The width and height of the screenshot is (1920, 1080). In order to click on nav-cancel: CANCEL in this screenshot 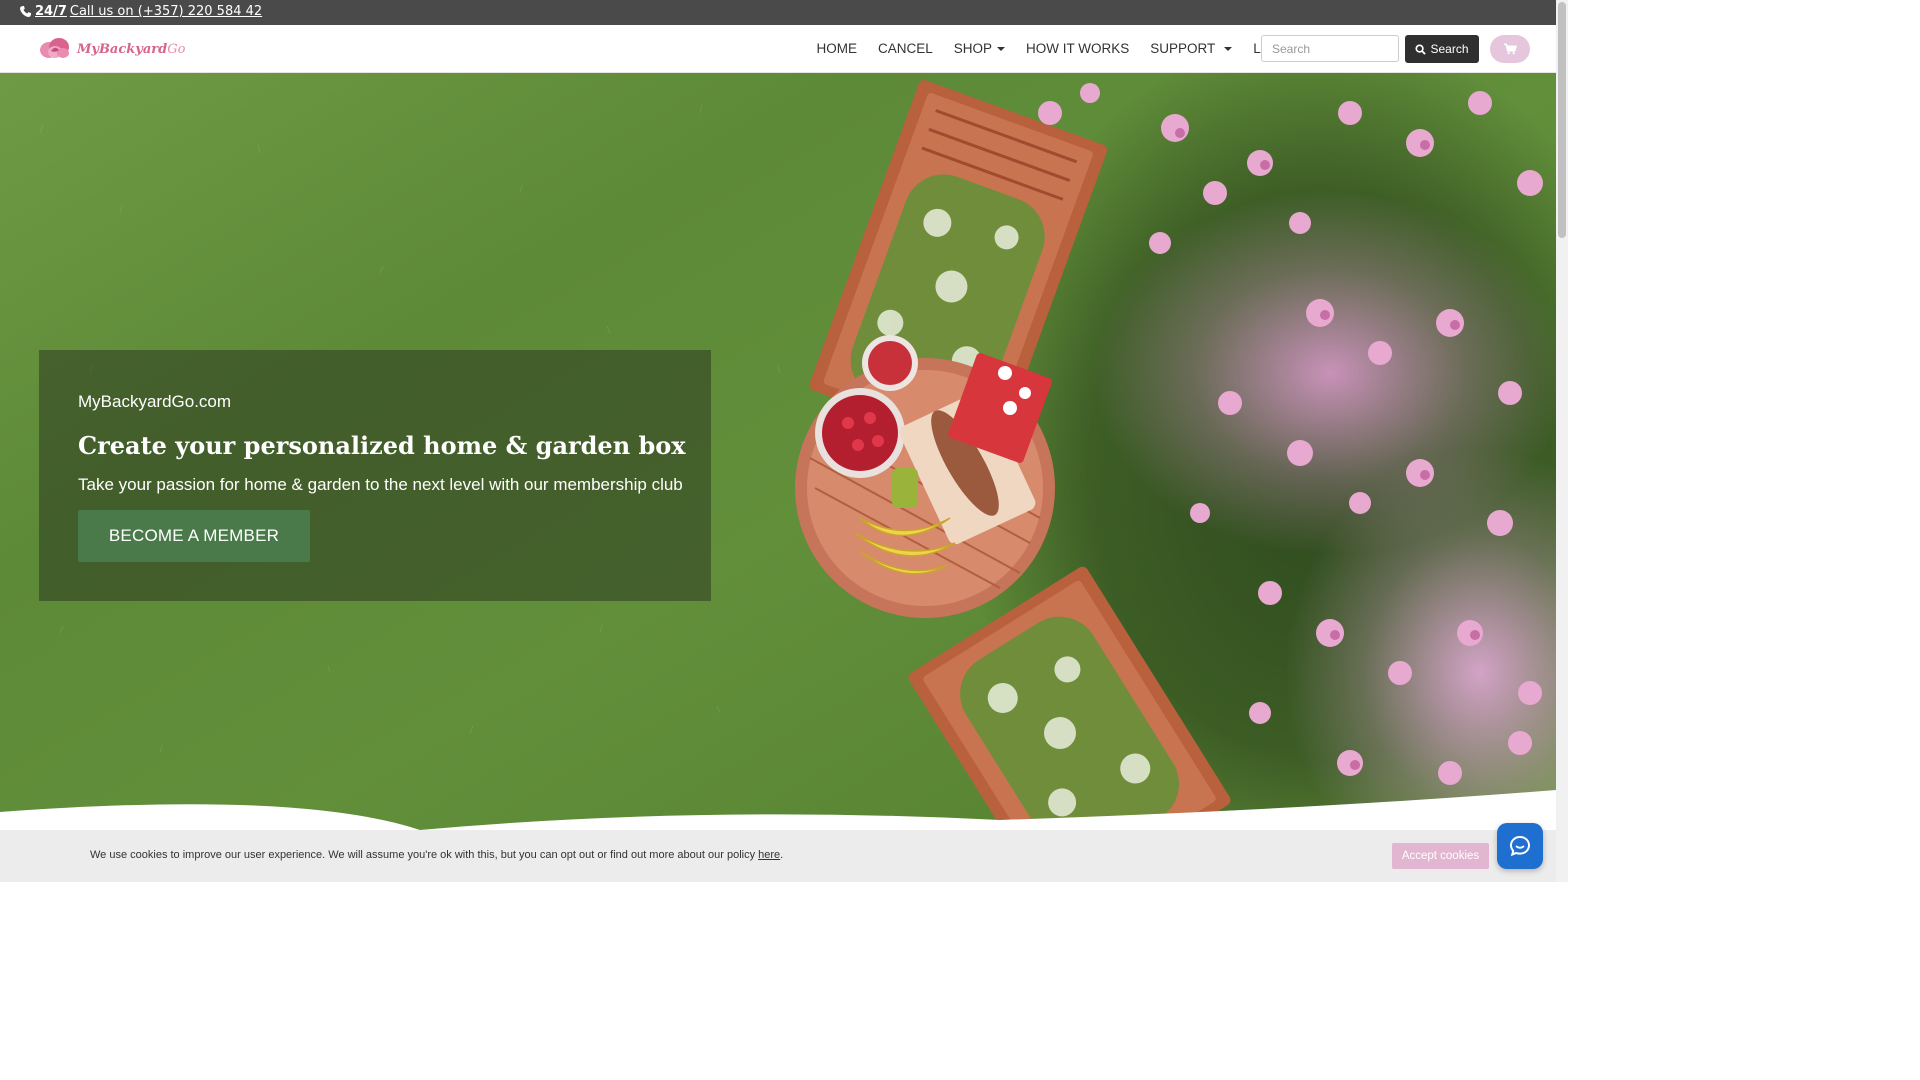, I will do `click(906, 48)`.